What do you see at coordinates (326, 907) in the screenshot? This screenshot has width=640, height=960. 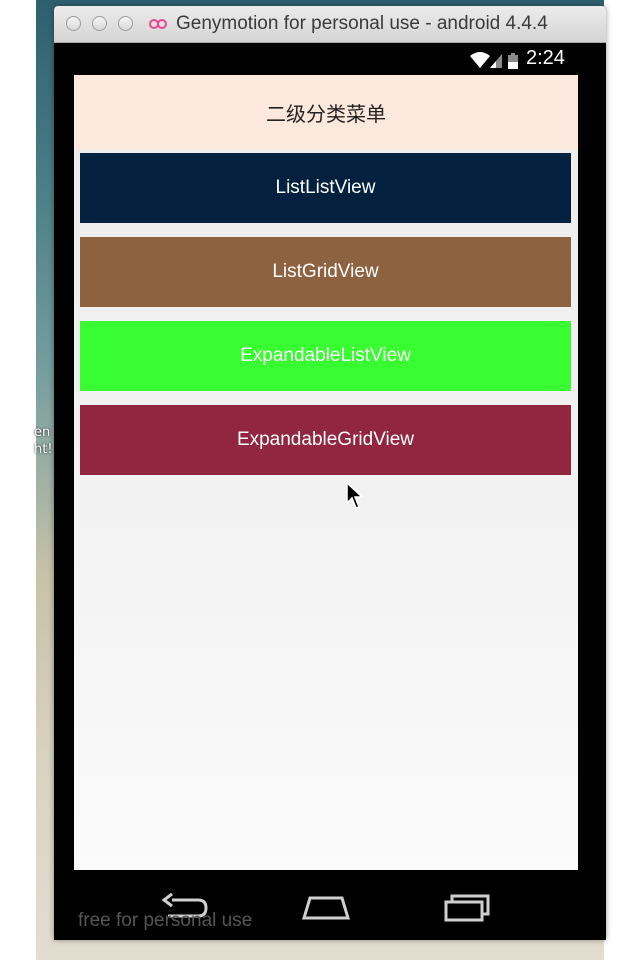 I see `home-icon` at bounding box center [326, 907].